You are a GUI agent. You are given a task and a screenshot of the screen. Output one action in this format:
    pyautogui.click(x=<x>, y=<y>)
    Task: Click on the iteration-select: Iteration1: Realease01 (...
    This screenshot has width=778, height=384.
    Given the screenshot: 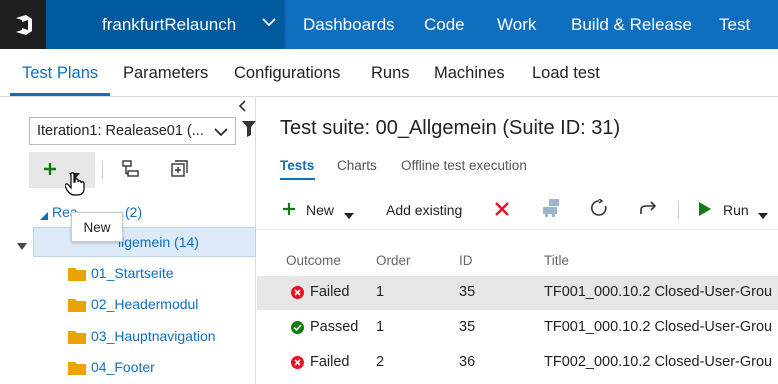 What is the action you would take?
    pyautogui.click(x=132, y=131)
    